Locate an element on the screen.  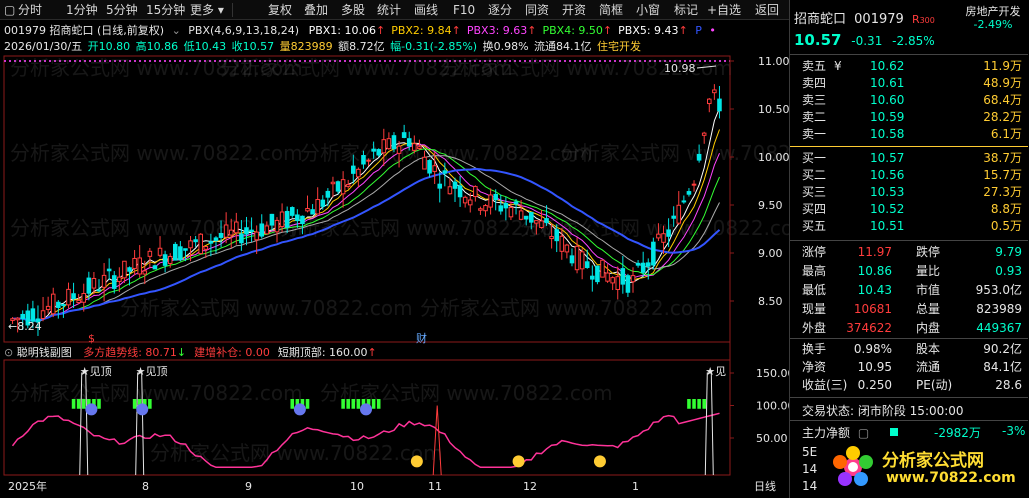
fundamentals-row: 净资 10.95 流通 84.1亿 is located at coordinates (909, 367).